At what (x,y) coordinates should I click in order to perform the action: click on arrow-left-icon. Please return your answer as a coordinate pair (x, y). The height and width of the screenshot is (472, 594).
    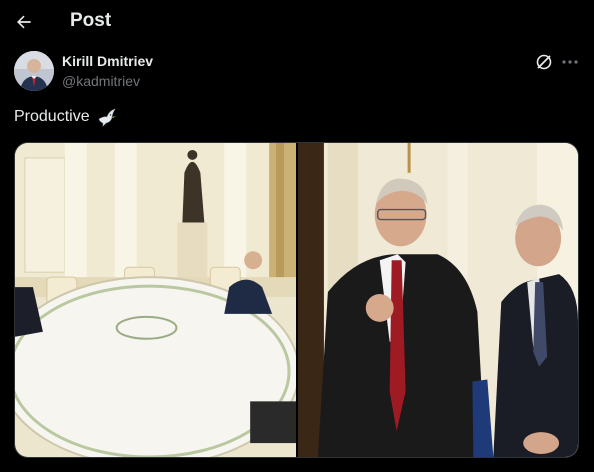
    Looking at the image, I should click on (24, 22).